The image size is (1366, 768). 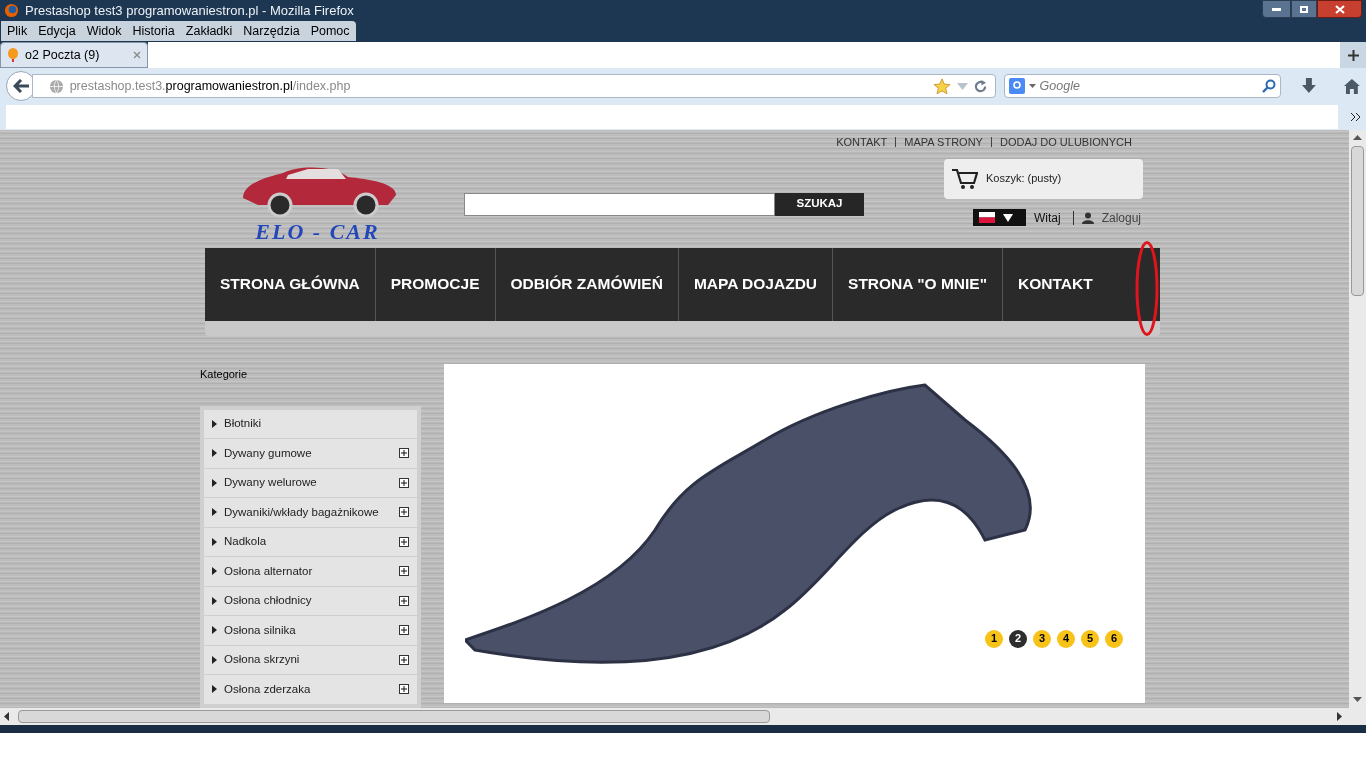 I want to click on search-field: Google, so click(x=1142, y=86).